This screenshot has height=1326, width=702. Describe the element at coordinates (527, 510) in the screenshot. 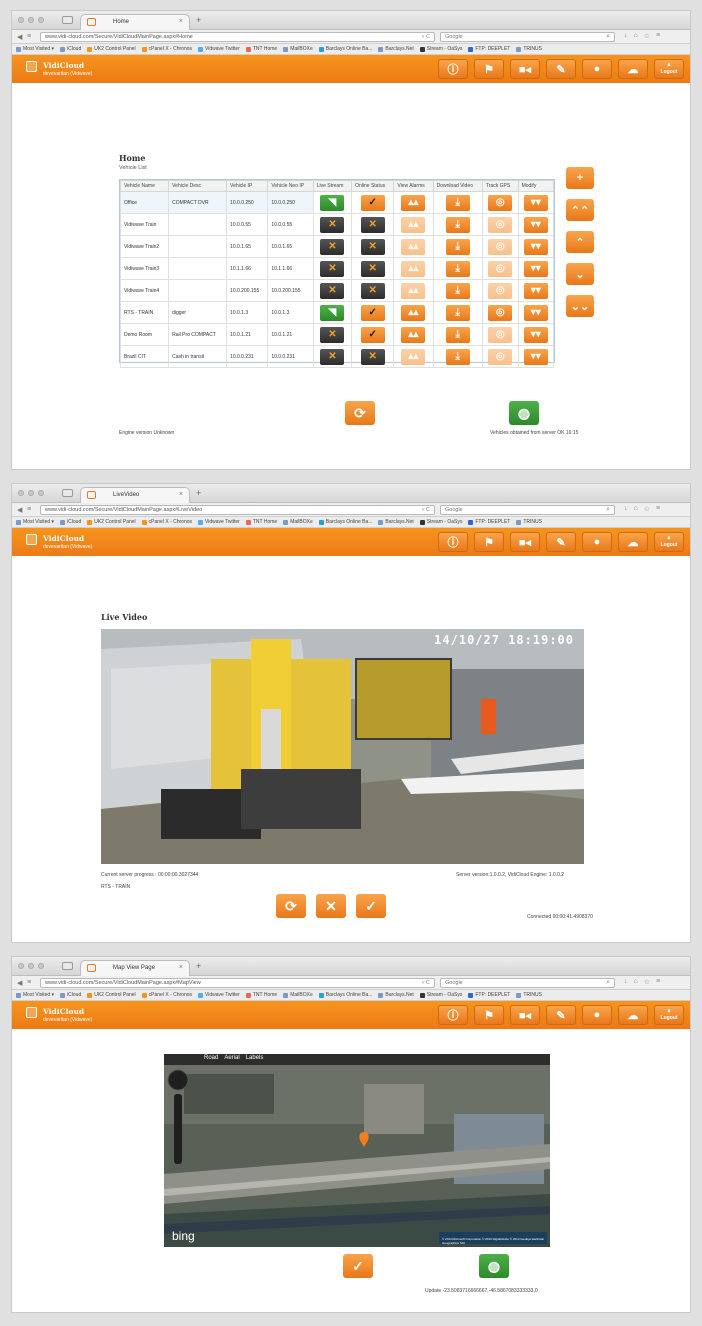

I see `search-input: Google ⌕` at that location.